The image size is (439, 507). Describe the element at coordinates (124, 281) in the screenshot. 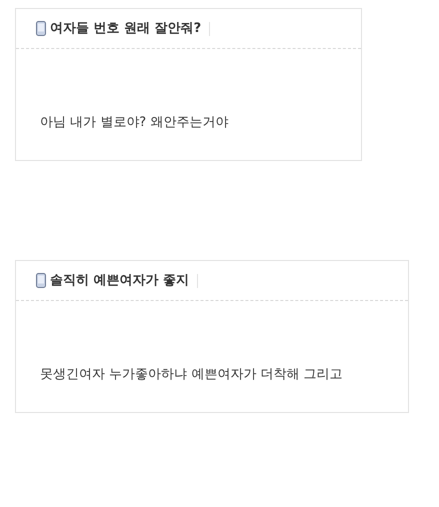

I see `post-title: 솔직히 예쁜여자가 좋지` at that location.